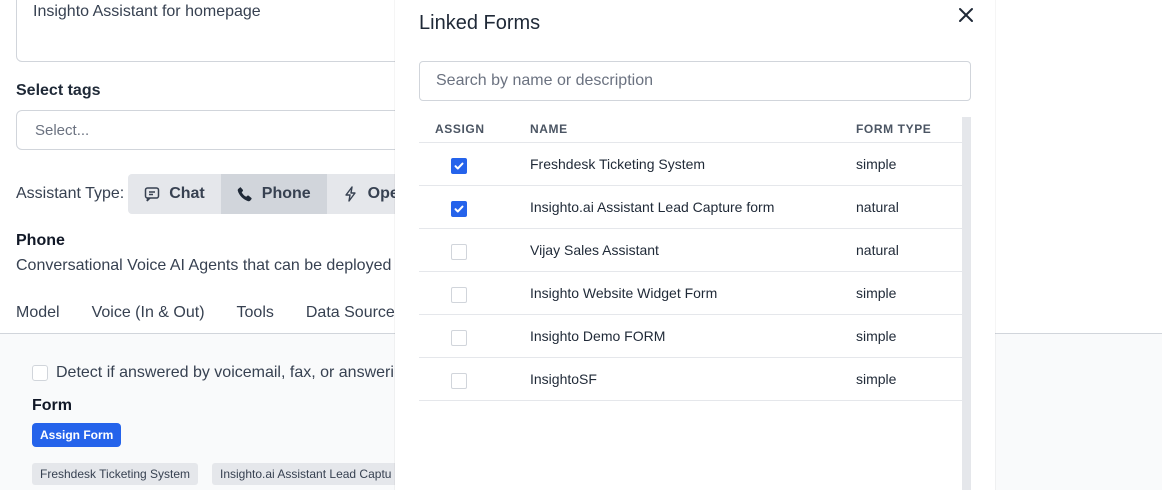 This screenshot has width=1162, height=490. I want to click on form-name-cell: Insighto Website Widget Form, so click(693, 293).